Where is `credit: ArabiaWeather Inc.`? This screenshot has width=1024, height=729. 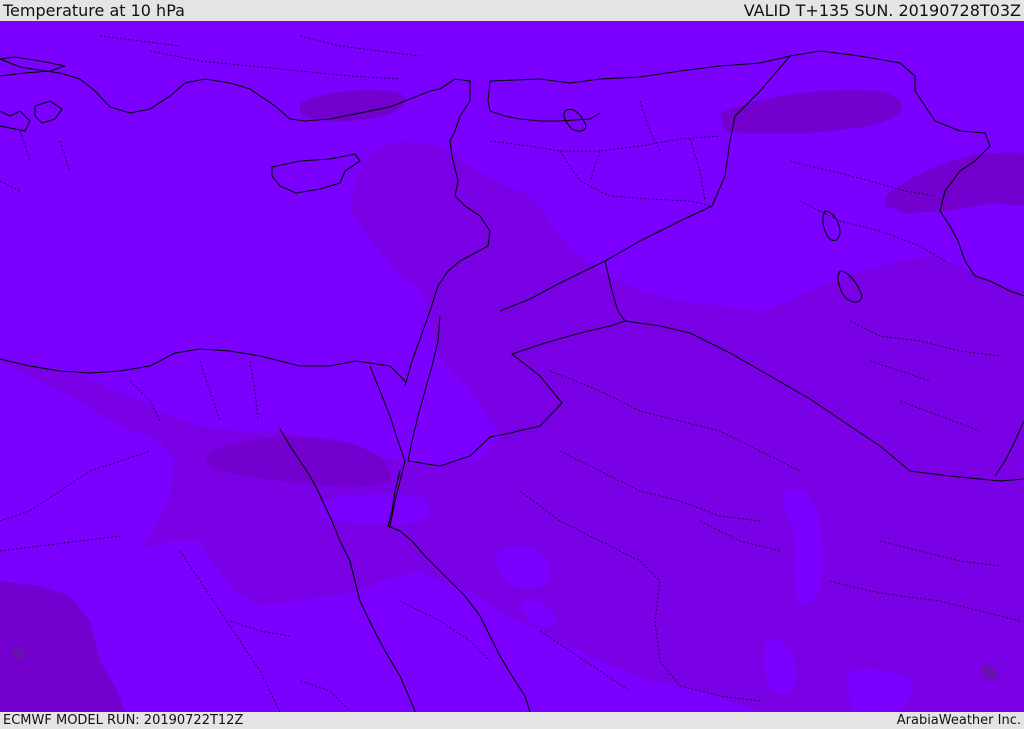
credit: ArabiaWeather Inc. is located at coordinates (958, 720).